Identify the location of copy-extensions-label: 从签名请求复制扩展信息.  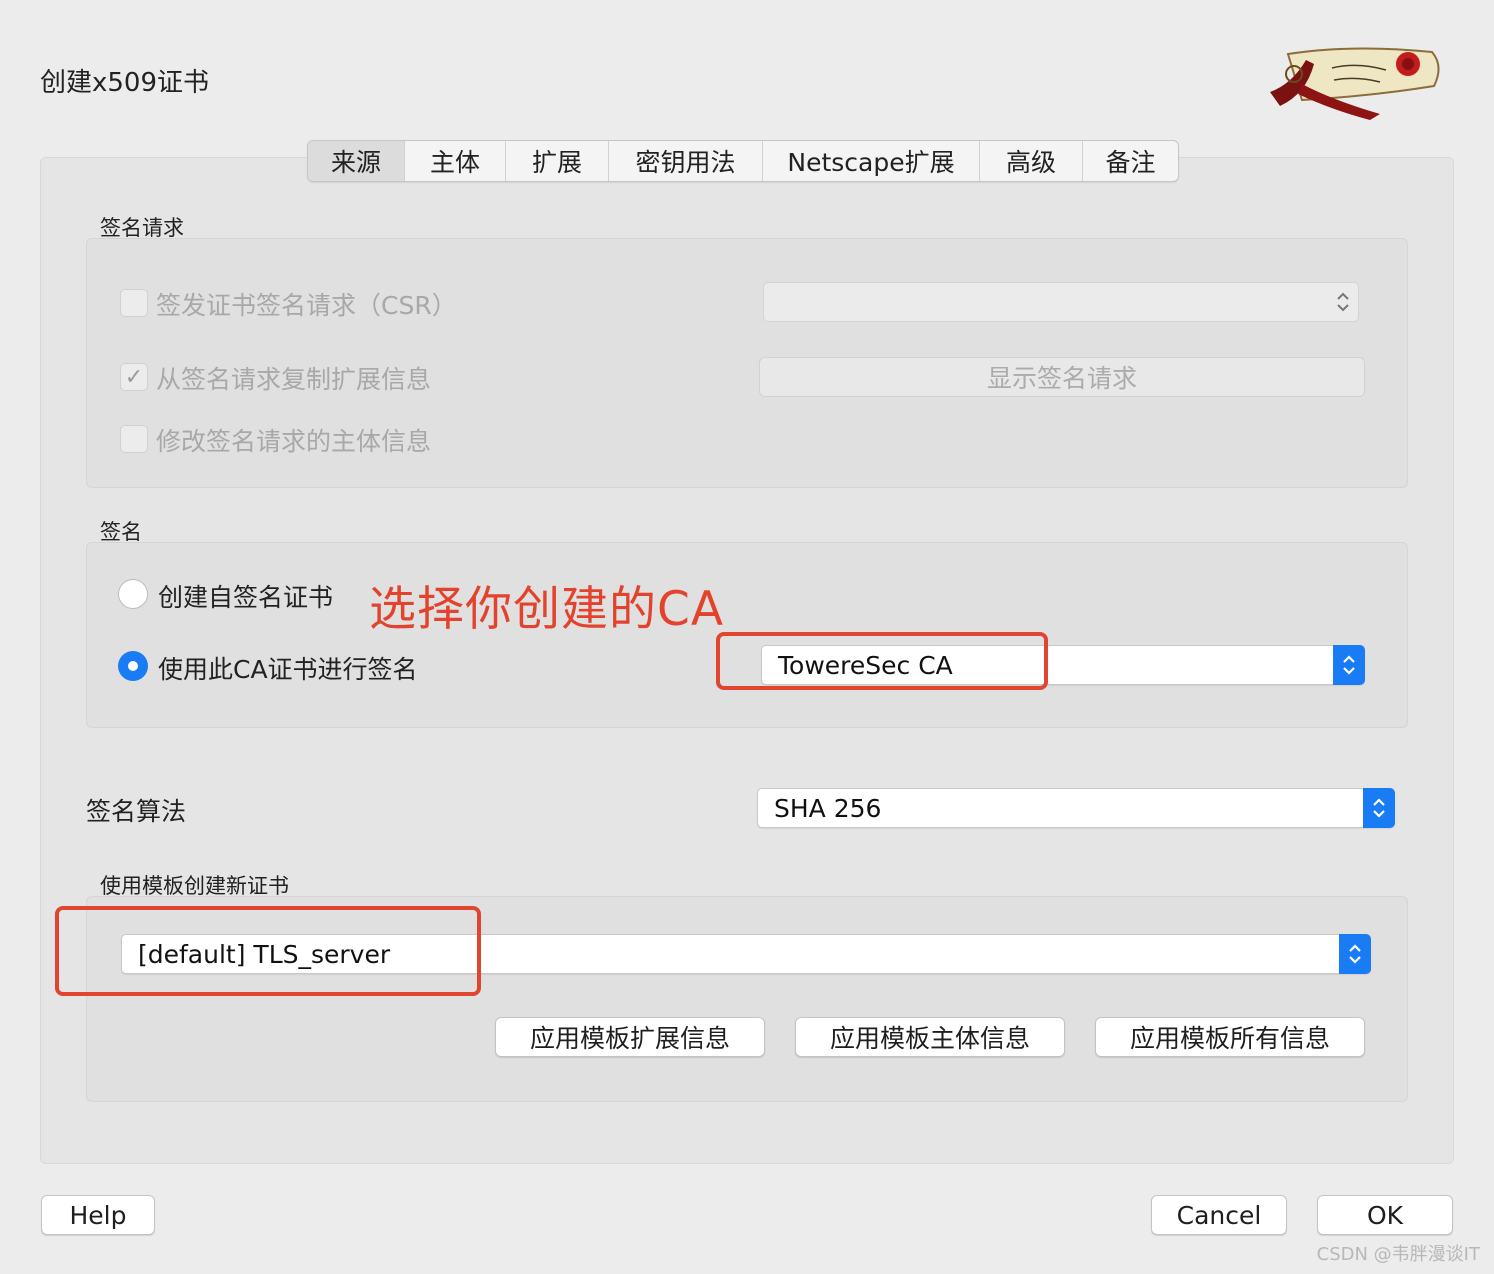
(294, 379).